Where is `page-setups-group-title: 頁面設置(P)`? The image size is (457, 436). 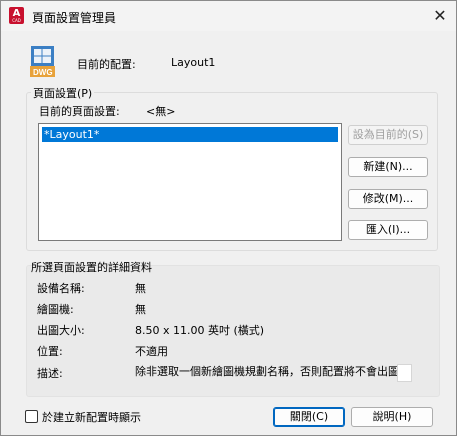
page-setups-group-title: 頁面設置(P) is located at coordinates (63, 93).